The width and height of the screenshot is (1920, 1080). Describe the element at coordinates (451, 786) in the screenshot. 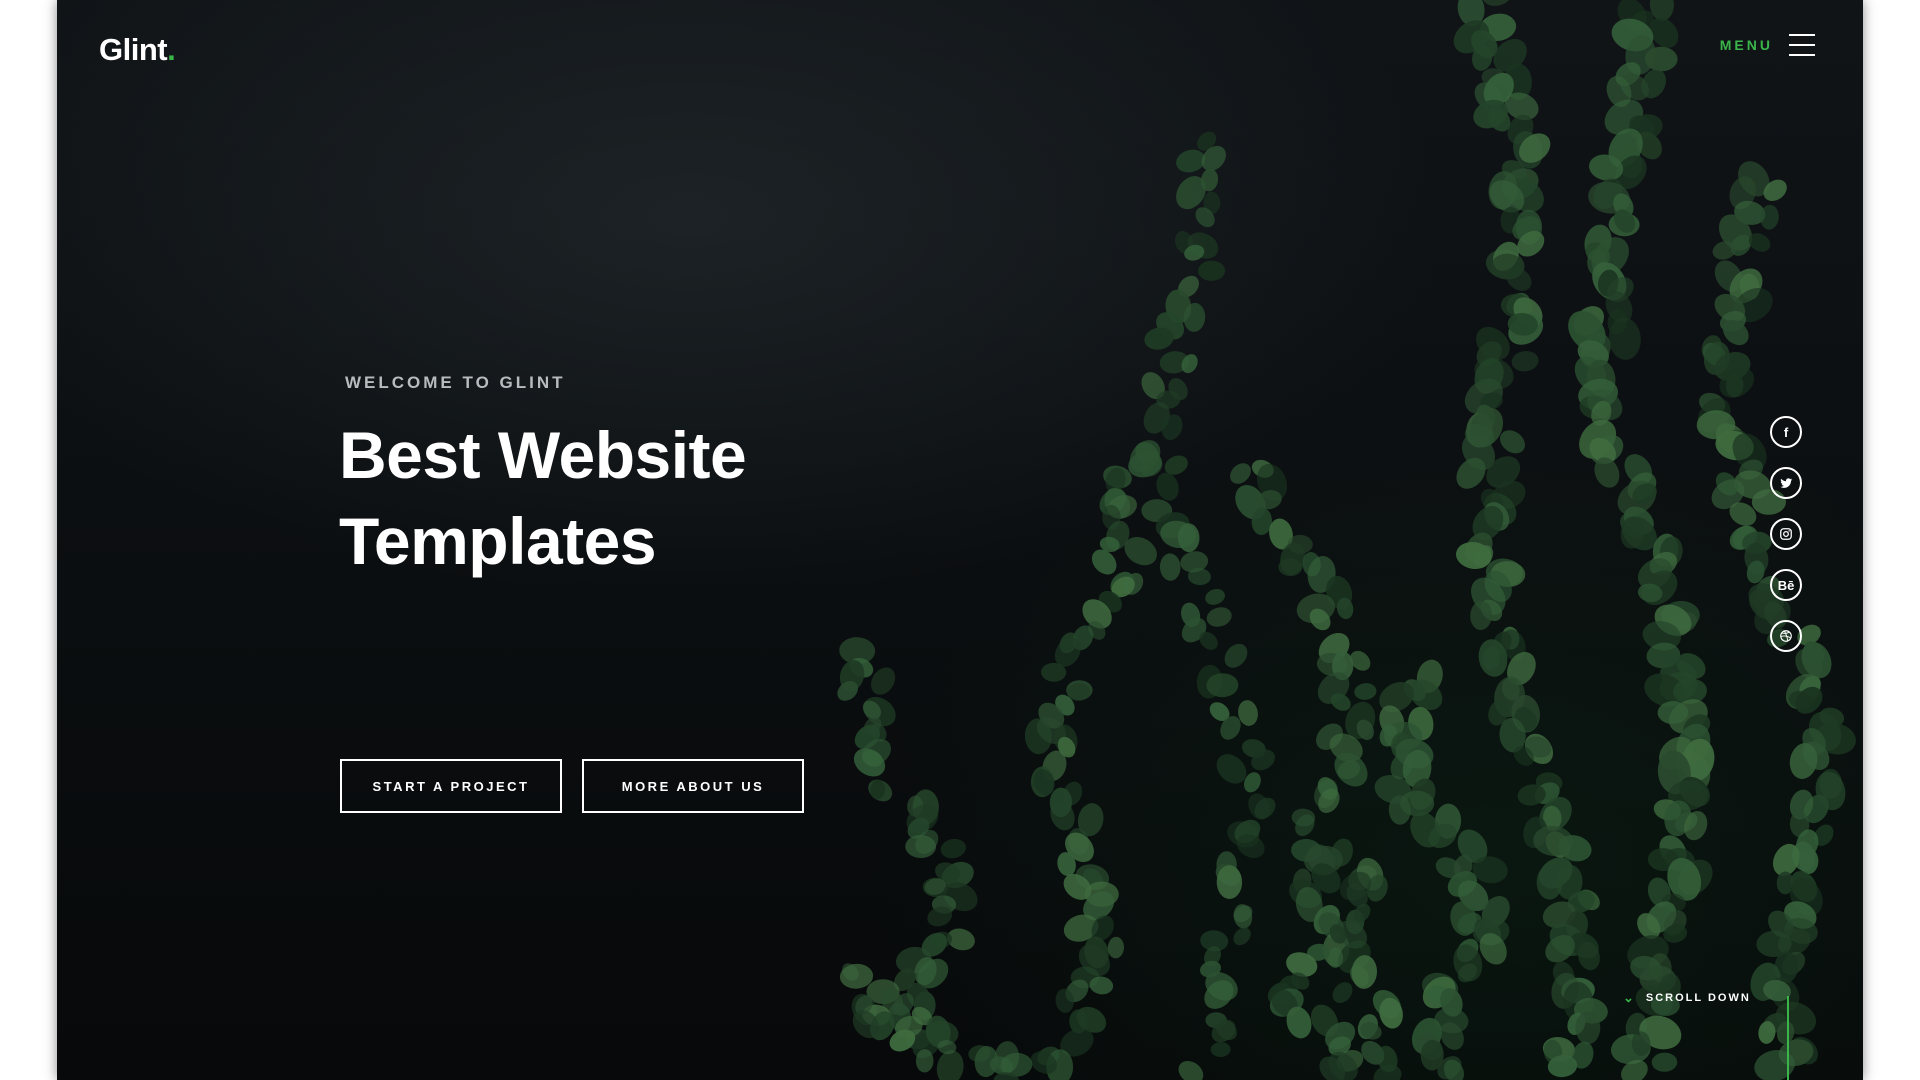

I see `start-project-button: START A PROJECT` at that location.